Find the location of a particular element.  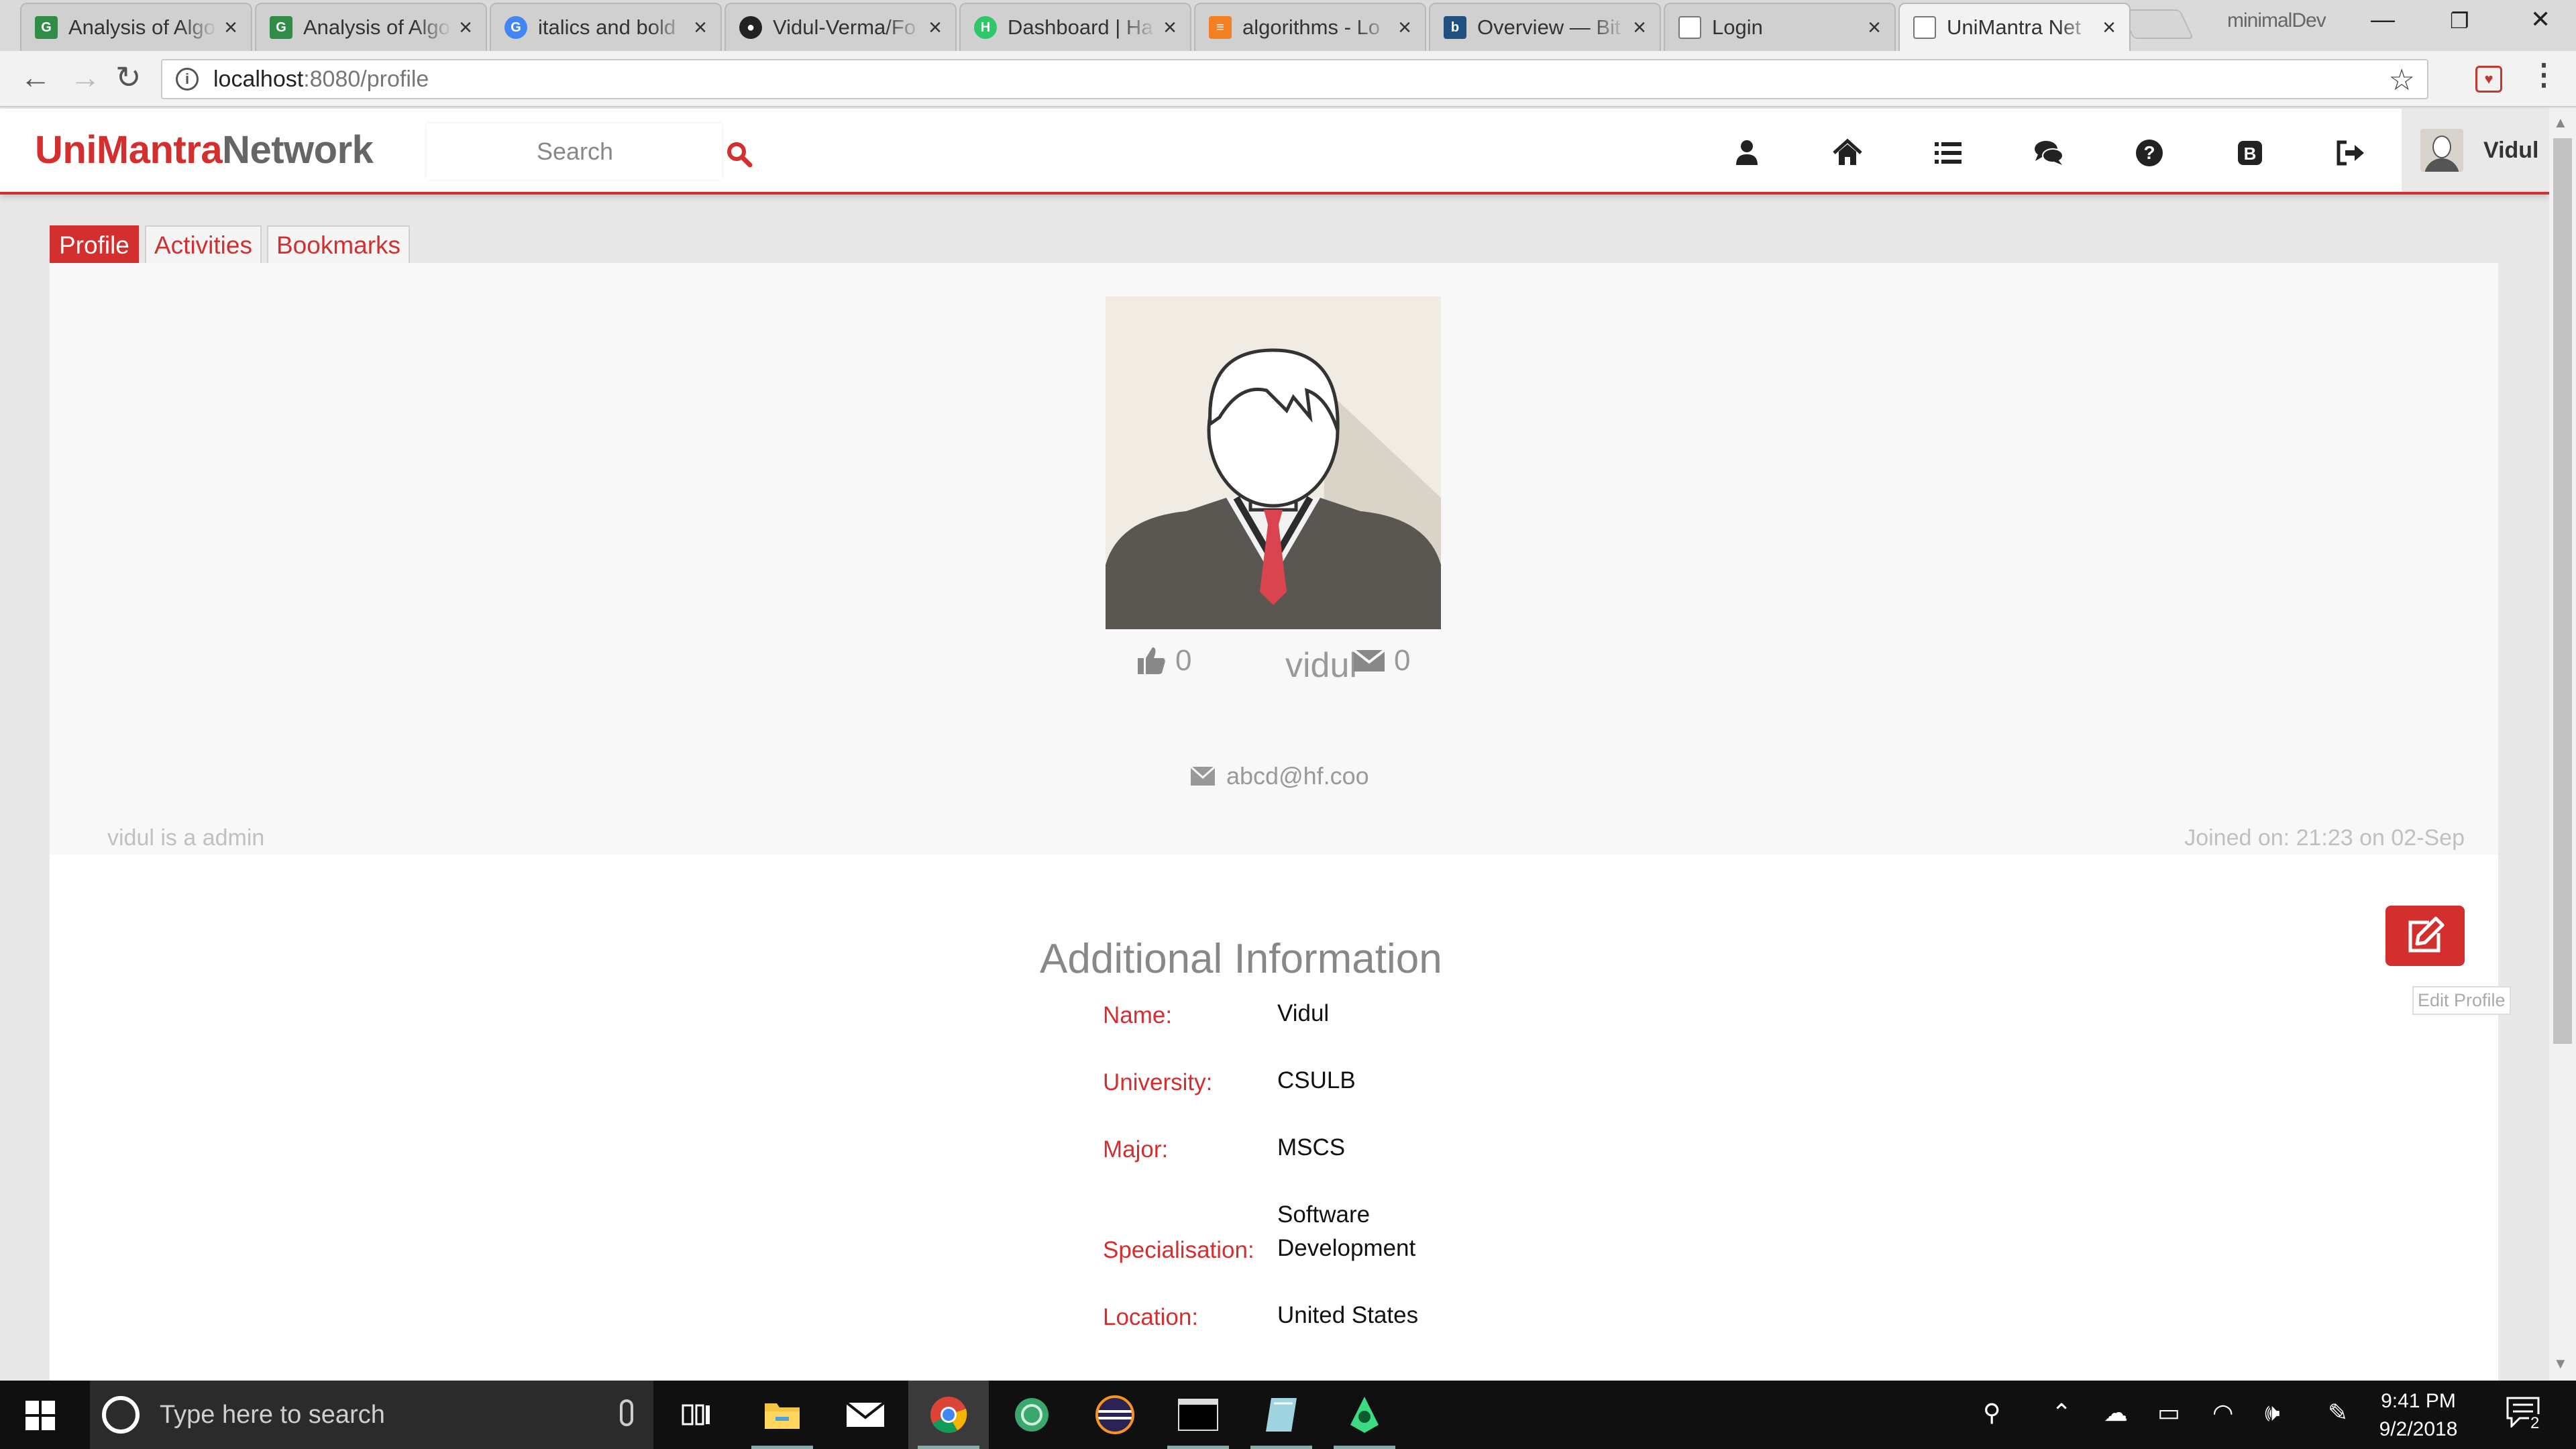

browser-tab: b Overview — Bit × is located at coordinates (1545, 27).